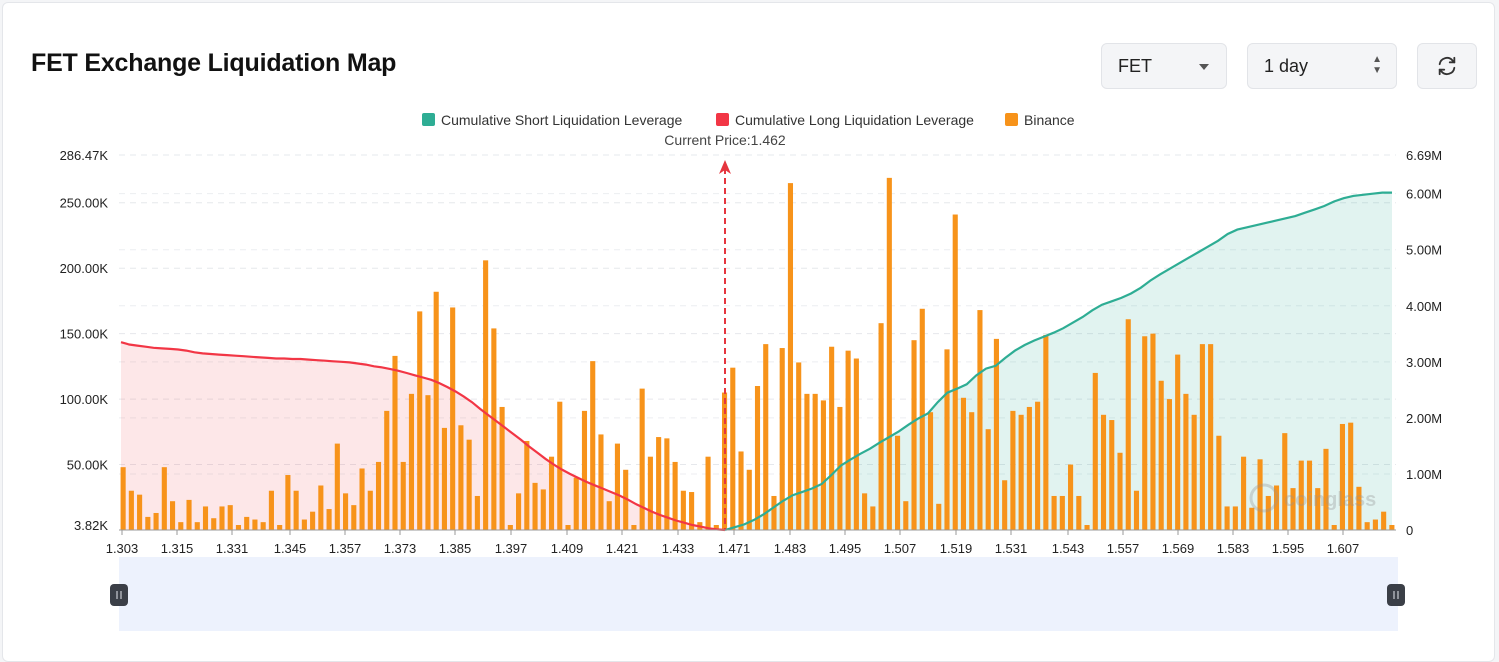 The width and height of the screenshot is (1499, 662). Describe the element at coordinates (119, 595) in the screenshot. I see `zoom-handle-left` at that location.